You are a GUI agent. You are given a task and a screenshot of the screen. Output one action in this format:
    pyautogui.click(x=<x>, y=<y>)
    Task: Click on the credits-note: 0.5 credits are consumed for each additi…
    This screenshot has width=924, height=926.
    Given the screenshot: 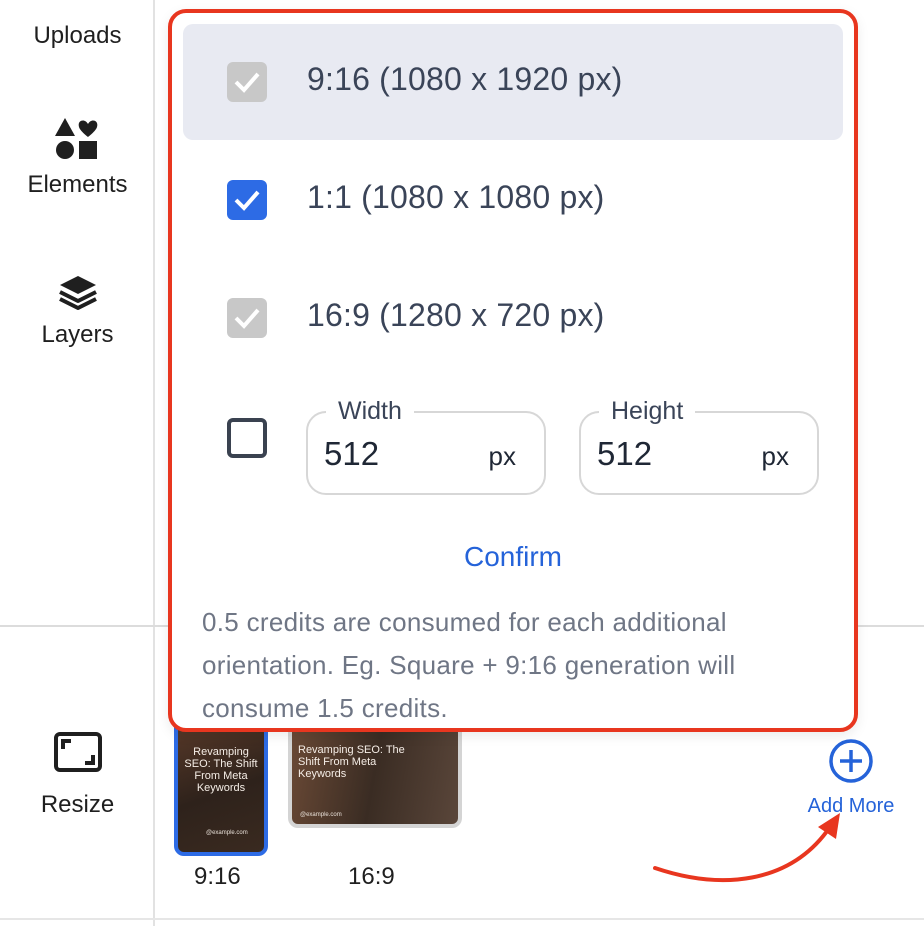 What is the action you would take?
    pyautogui.click(x=469, y=665)
    